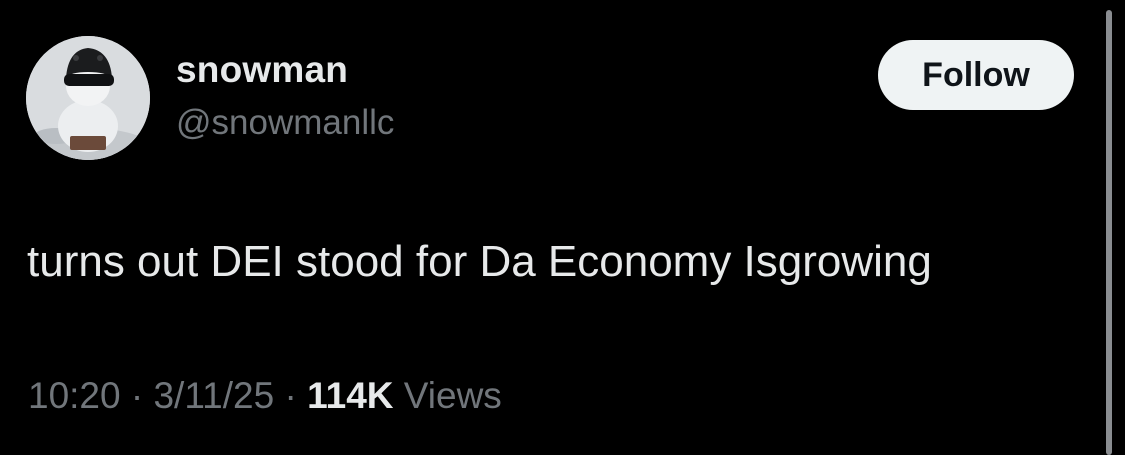  I want to click on tweet-date: 3/11/25, so click(213, 395).